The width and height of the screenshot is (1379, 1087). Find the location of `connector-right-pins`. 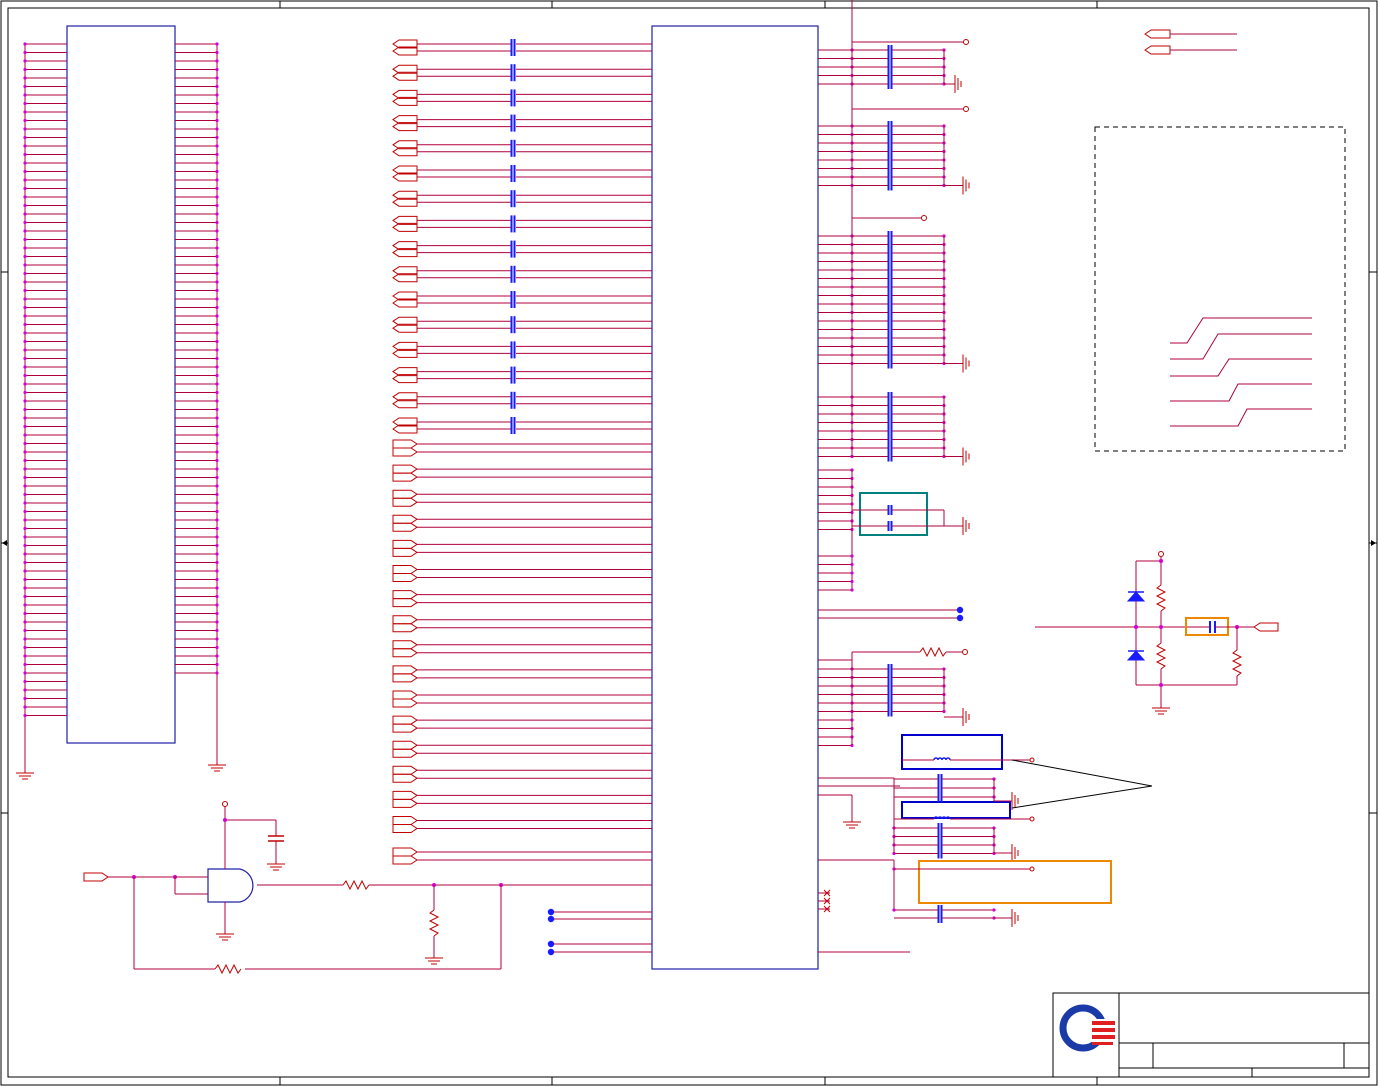

connector-right-pins is located at coordinates (200, 407).